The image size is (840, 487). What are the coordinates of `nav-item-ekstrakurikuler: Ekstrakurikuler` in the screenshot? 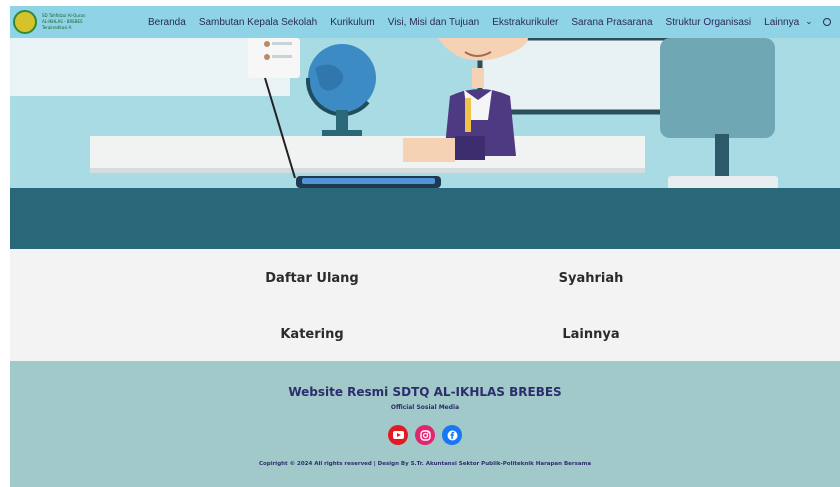 It's located at (525, 22).